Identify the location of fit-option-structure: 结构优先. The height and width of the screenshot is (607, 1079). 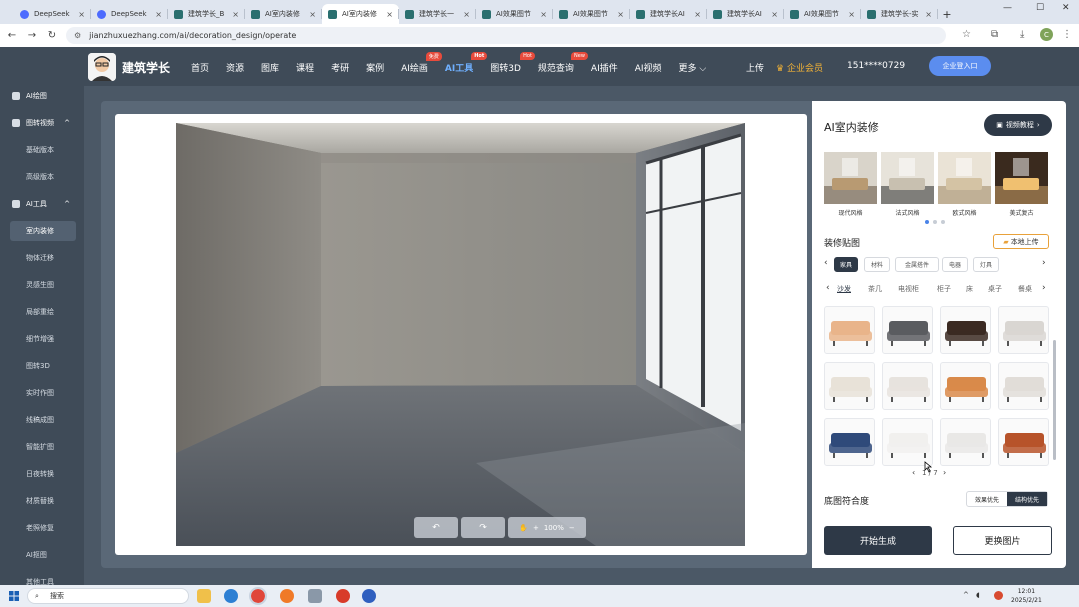
(1027, 499).